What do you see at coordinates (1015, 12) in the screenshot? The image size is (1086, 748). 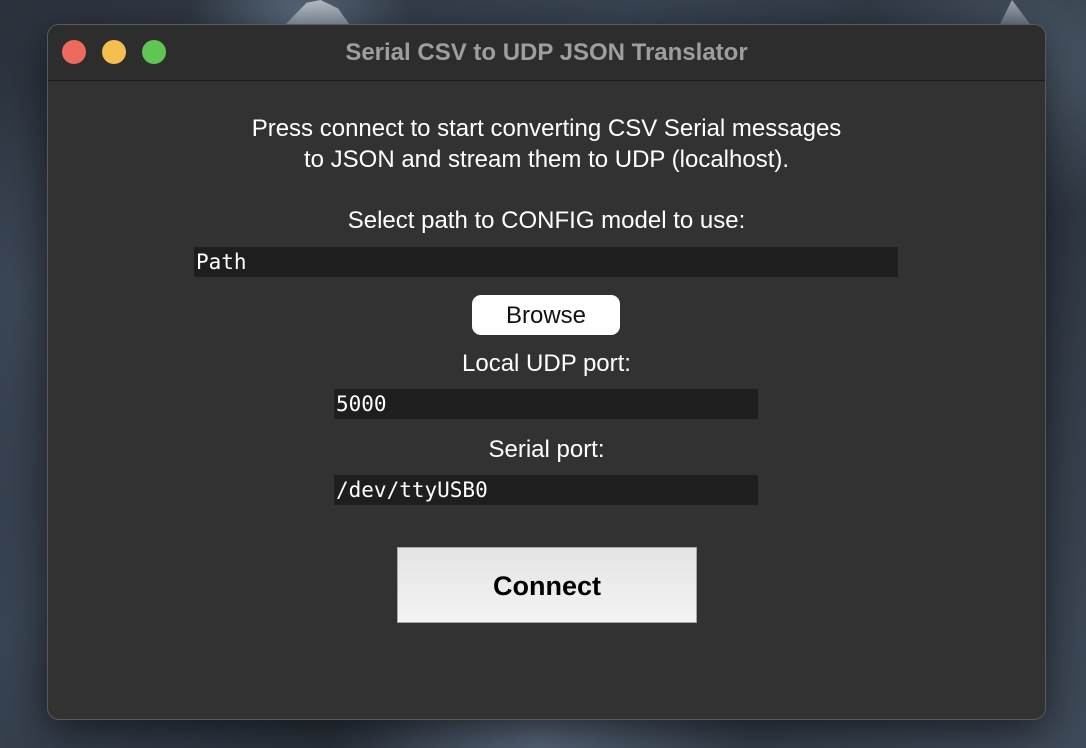 I see `background-mountain-snow` at bounding box center [1015, 12].